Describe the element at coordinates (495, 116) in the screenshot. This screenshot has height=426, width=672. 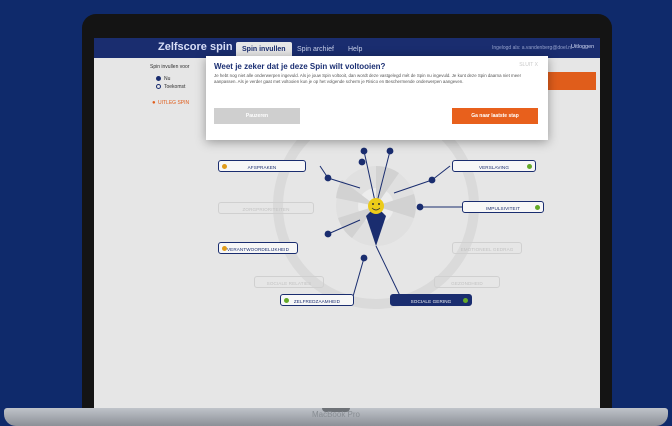
I see `go-to-last-step-button: Ga naar laatste stap` at that location.